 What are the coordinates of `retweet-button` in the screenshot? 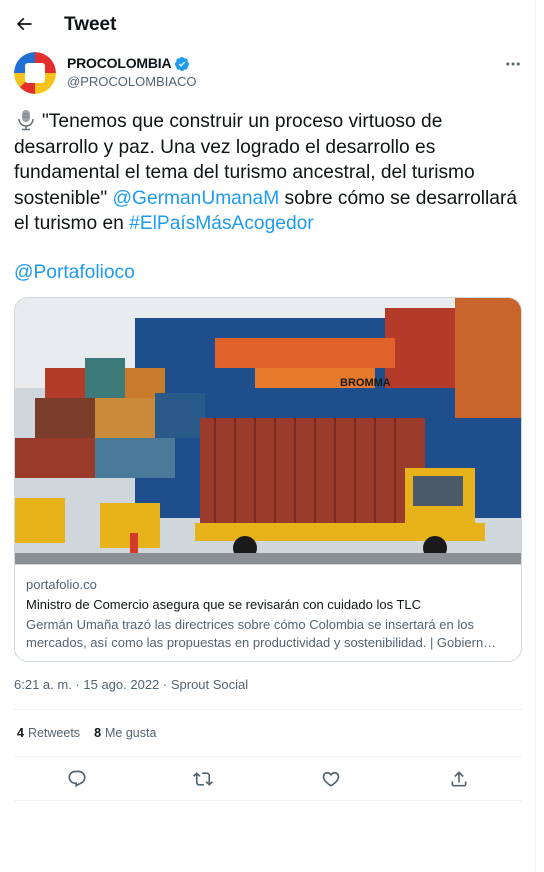 It's located at (203, 779).